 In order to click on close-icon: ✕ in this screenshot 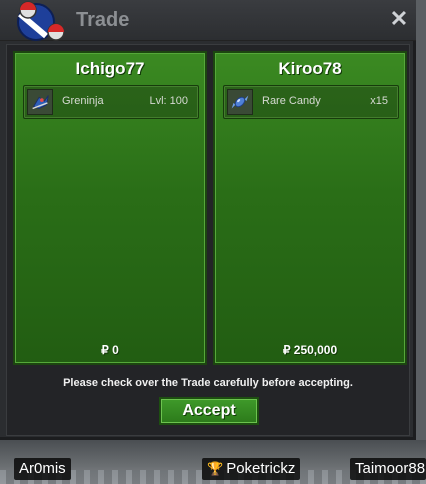, I will do `click(399, 18)`.